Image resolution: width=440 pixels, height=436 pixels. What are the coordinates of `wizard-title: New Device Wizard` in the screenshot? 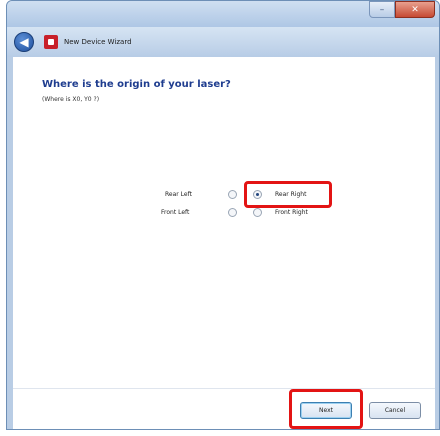 It's located at (98, 42).